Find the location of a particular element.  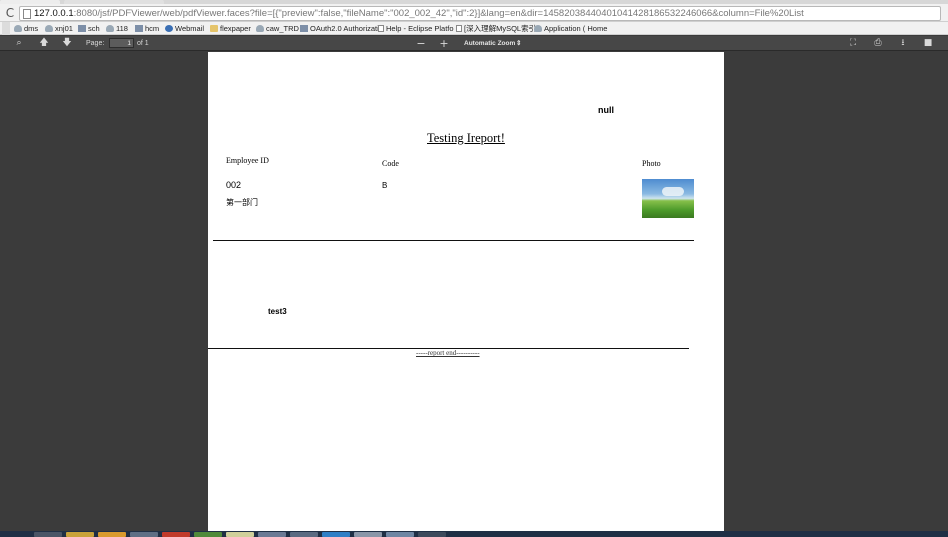

next-page-icon: 🡇 is located at coordinates (67, 43).